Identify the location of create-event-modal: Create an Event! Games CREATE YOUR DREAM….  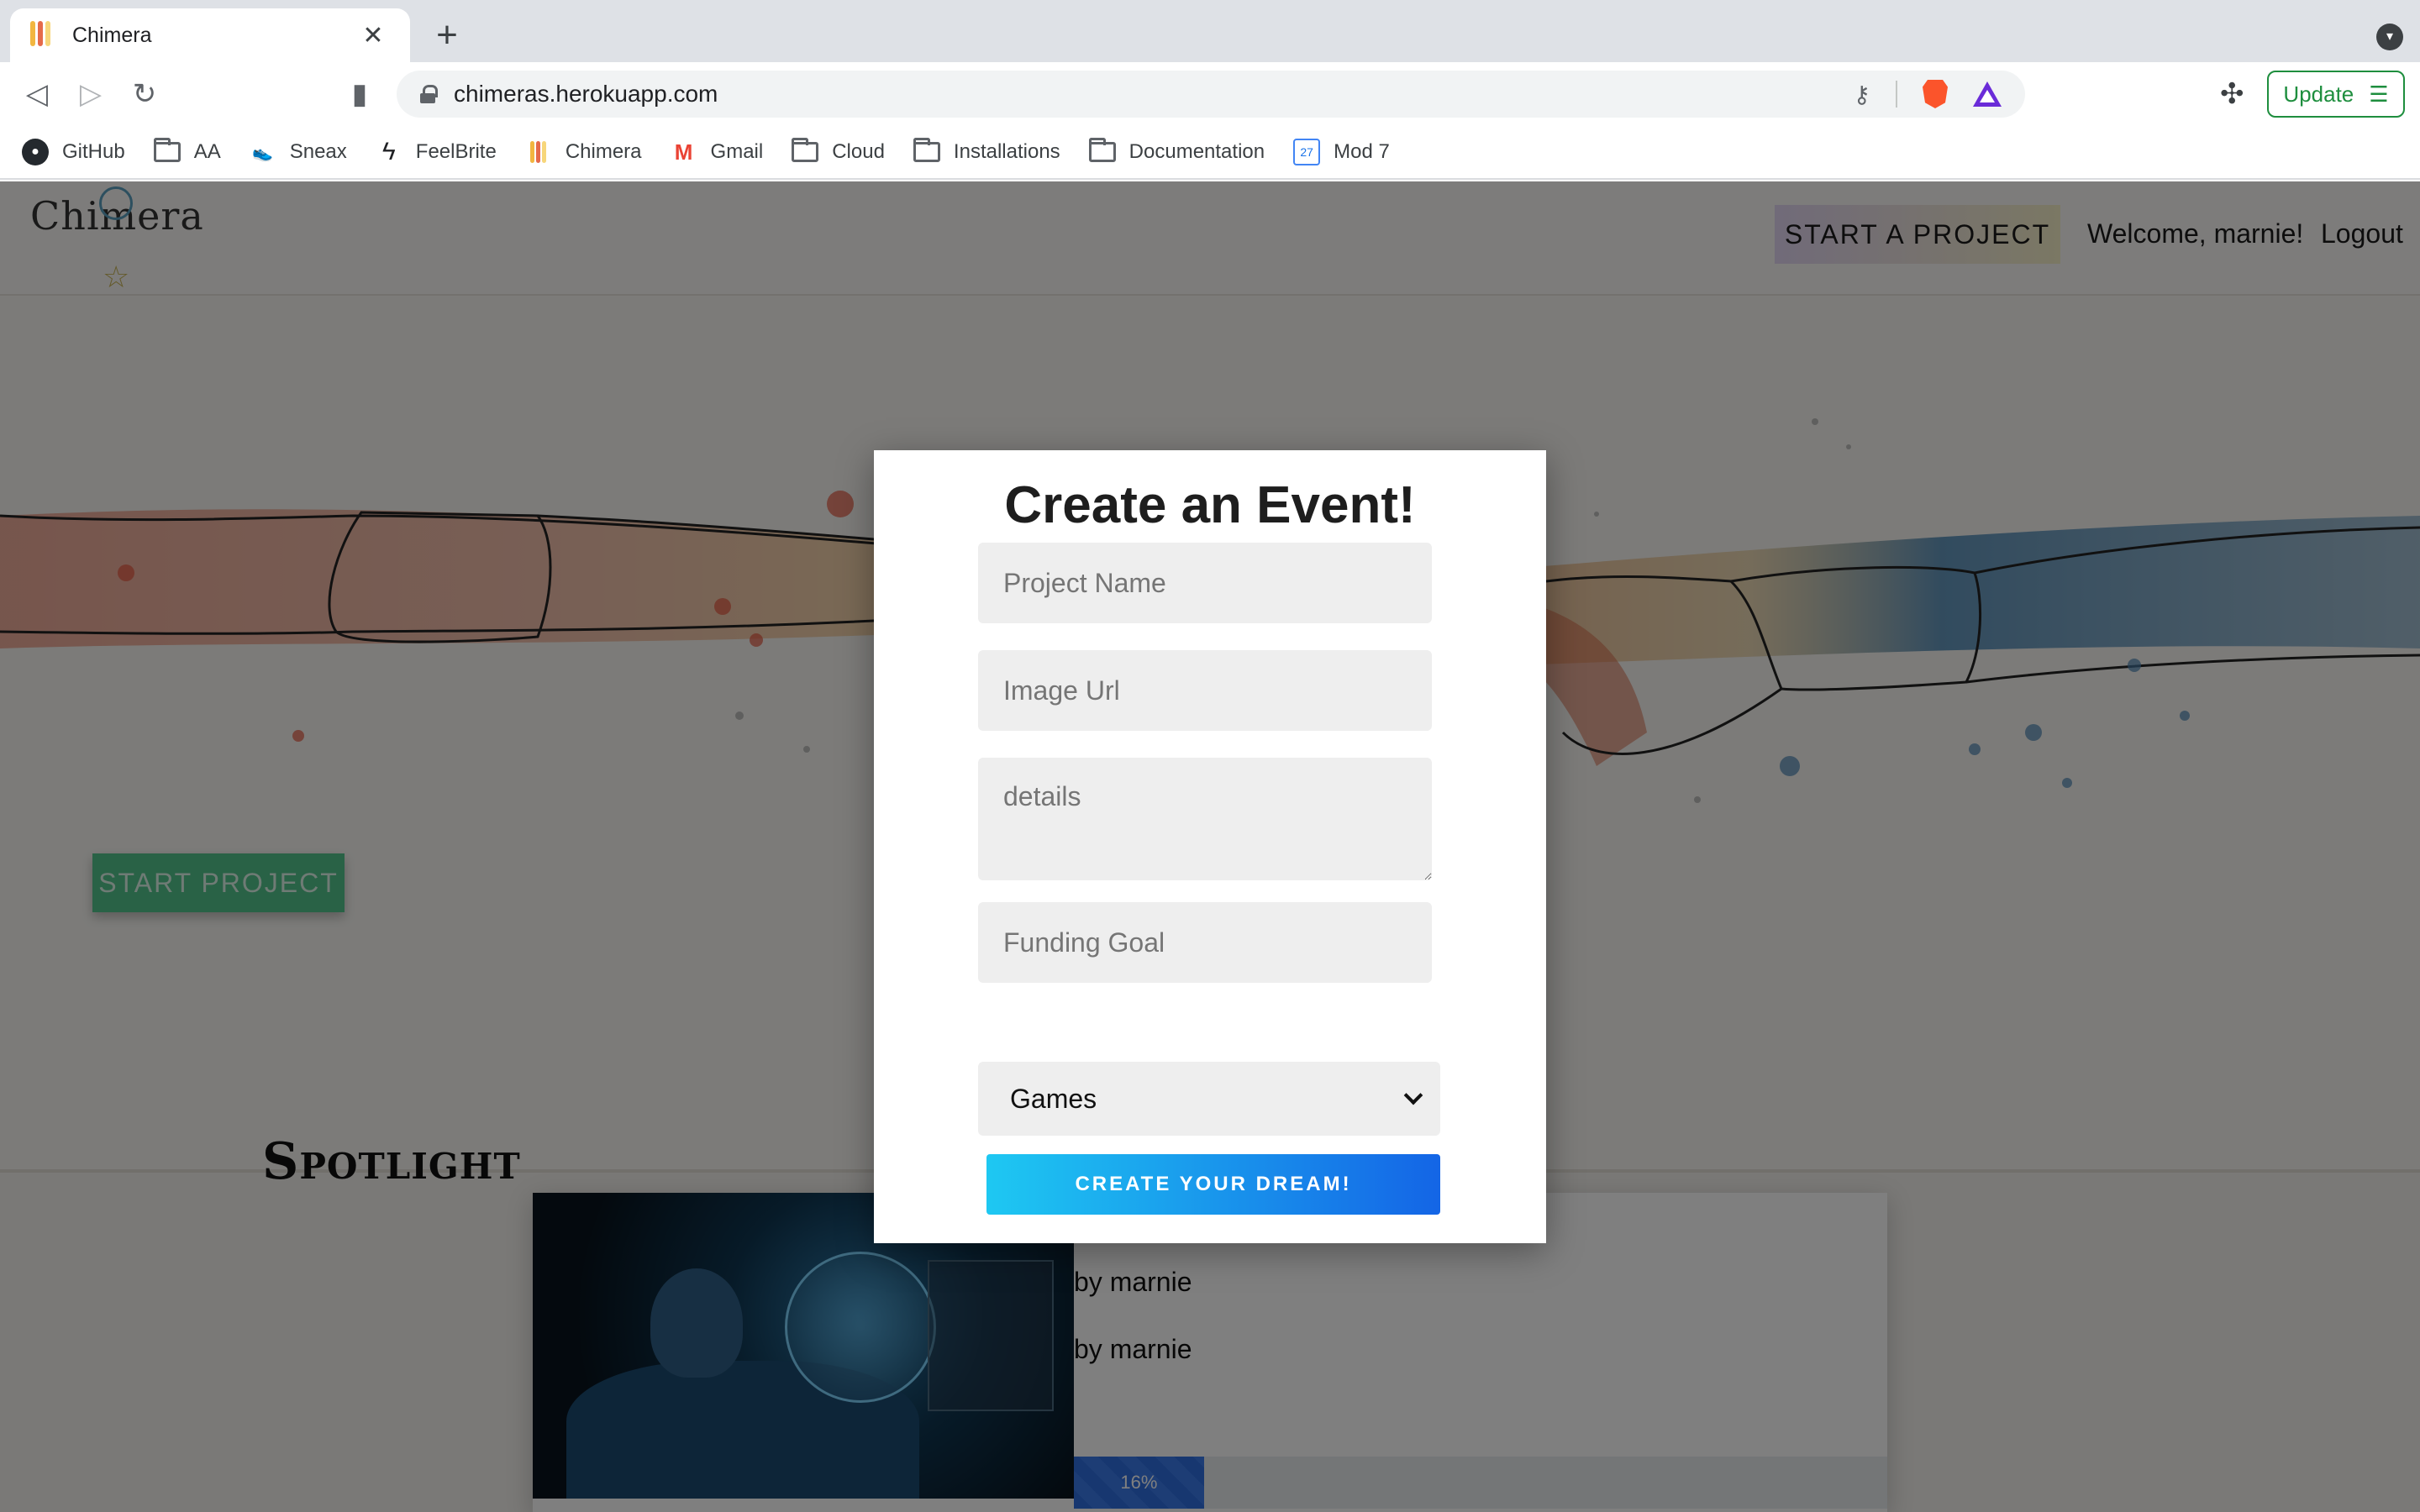
(1210, 846).